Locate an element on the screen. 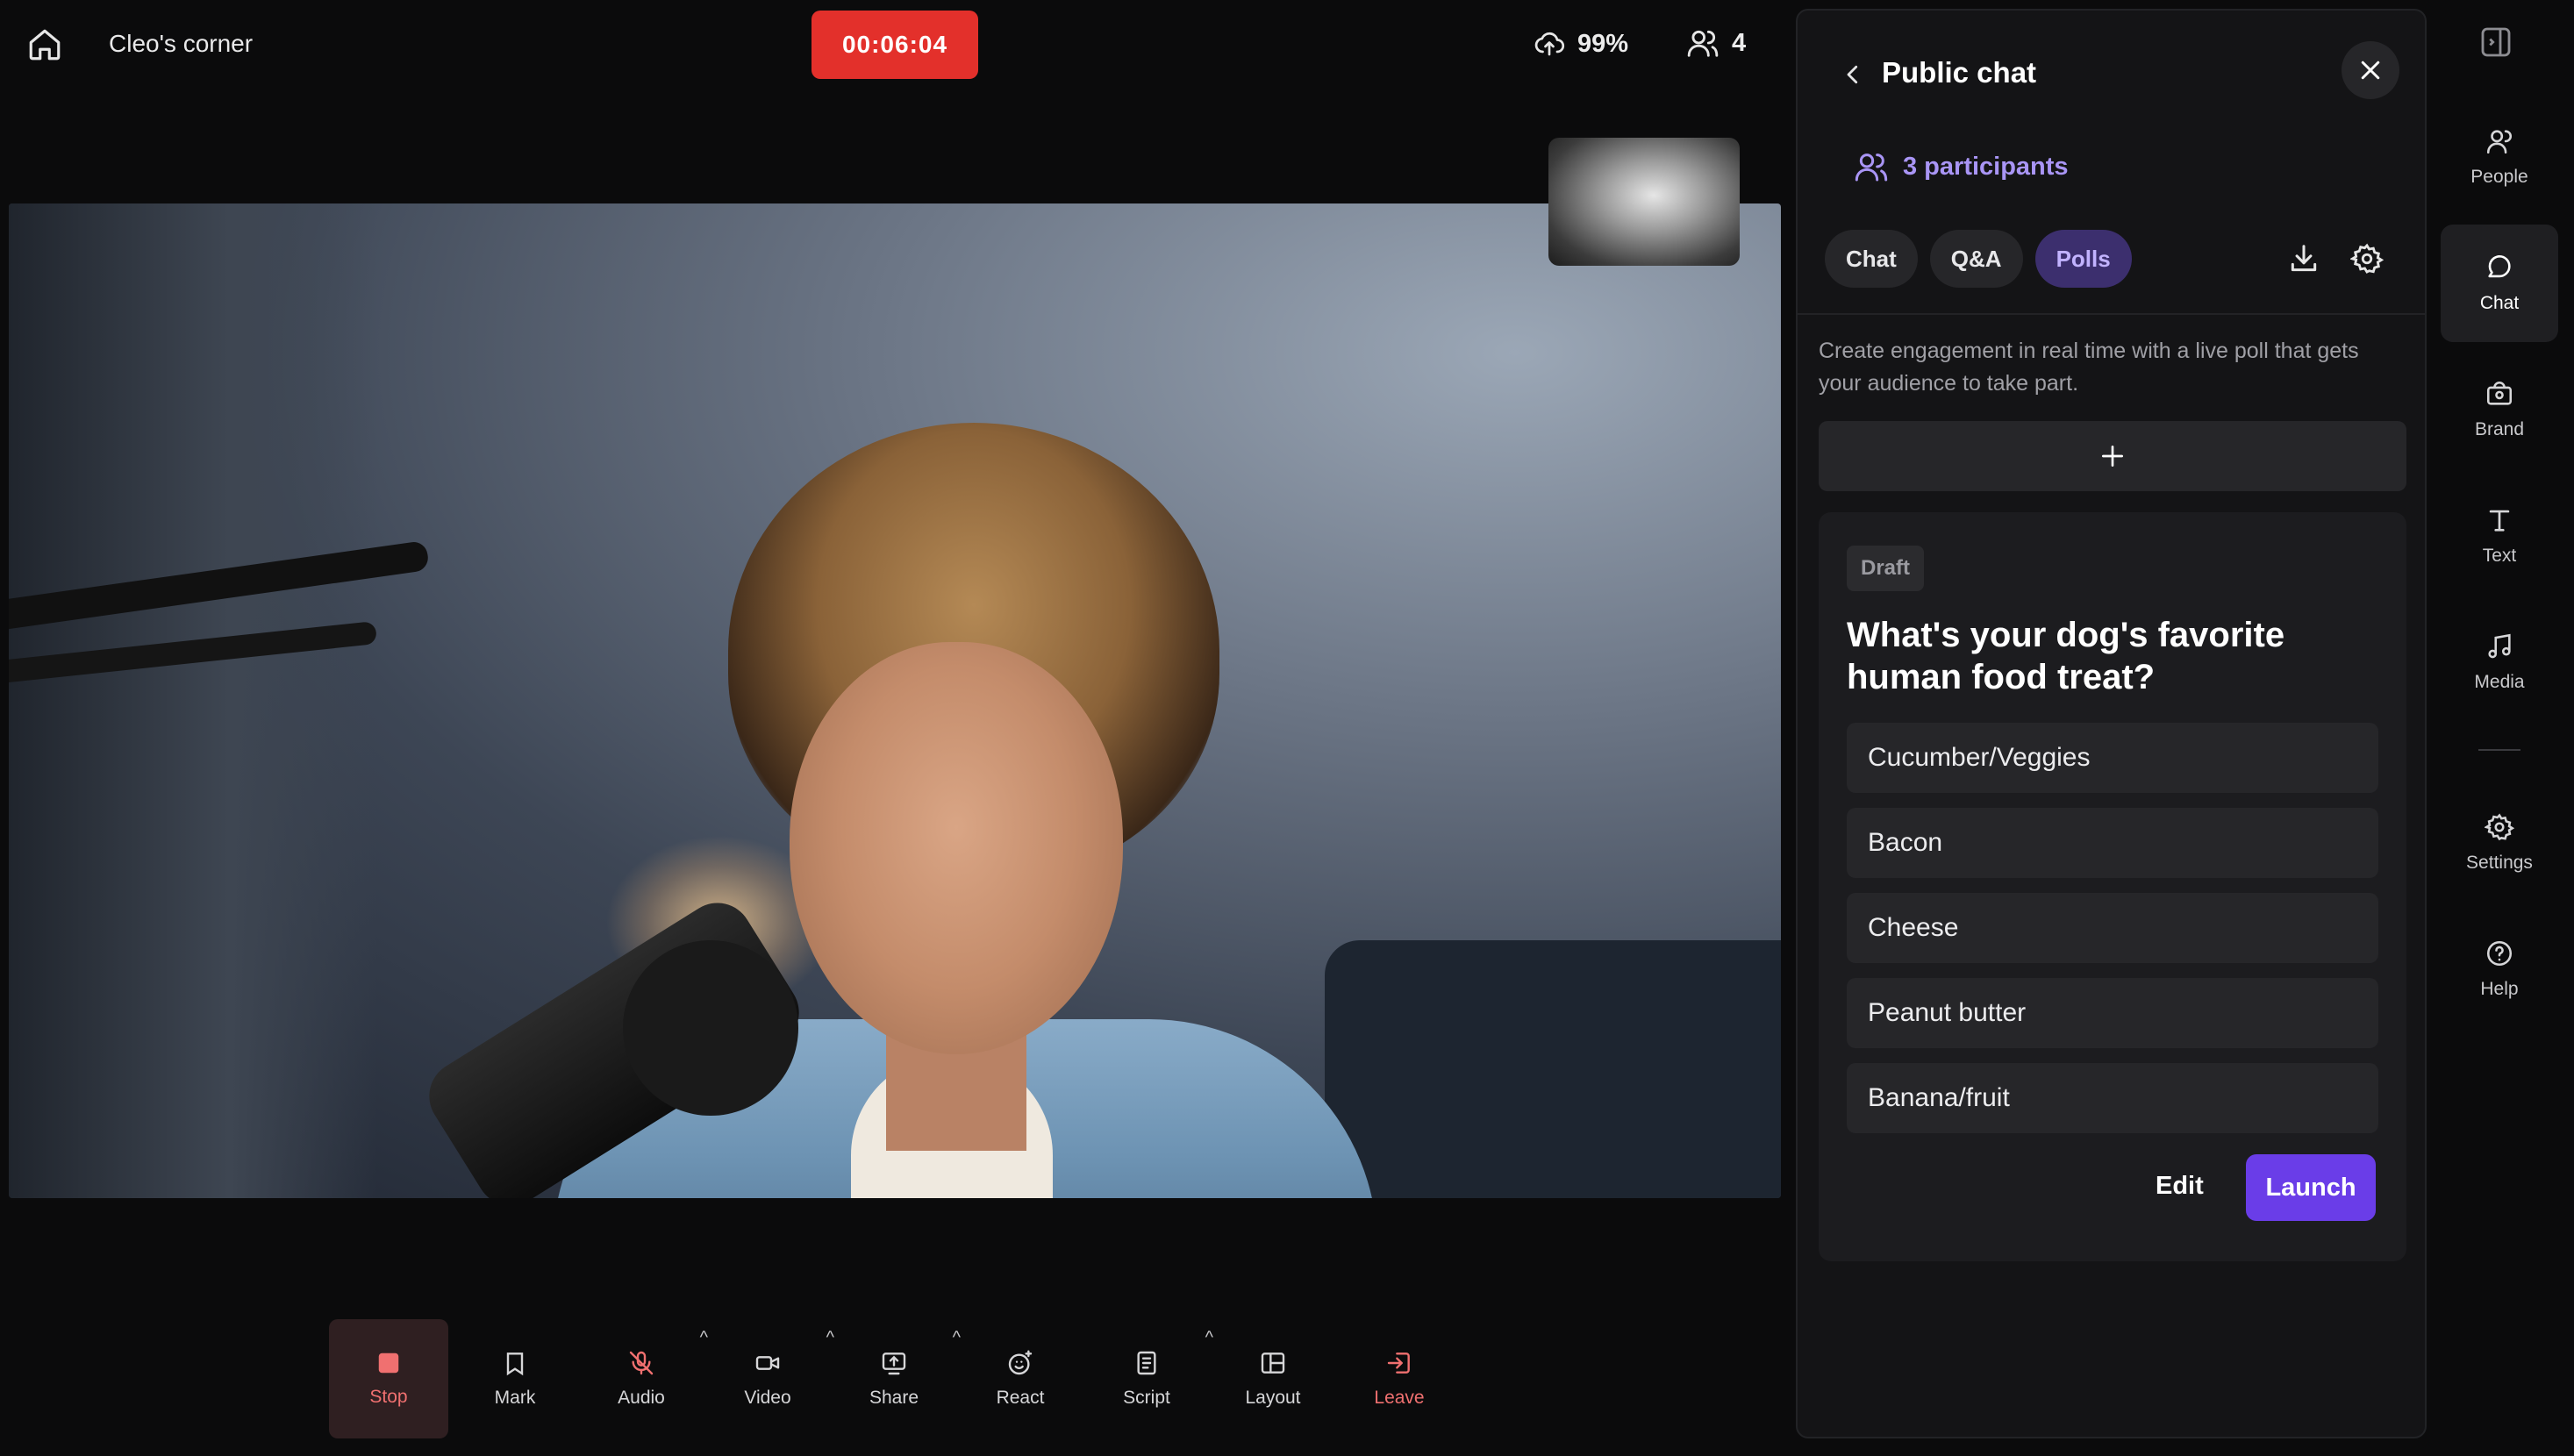 Image resolution: width=2574 pixels, height=1456 pixels. mark-button: Mark is located at coordinates (515, 1378).